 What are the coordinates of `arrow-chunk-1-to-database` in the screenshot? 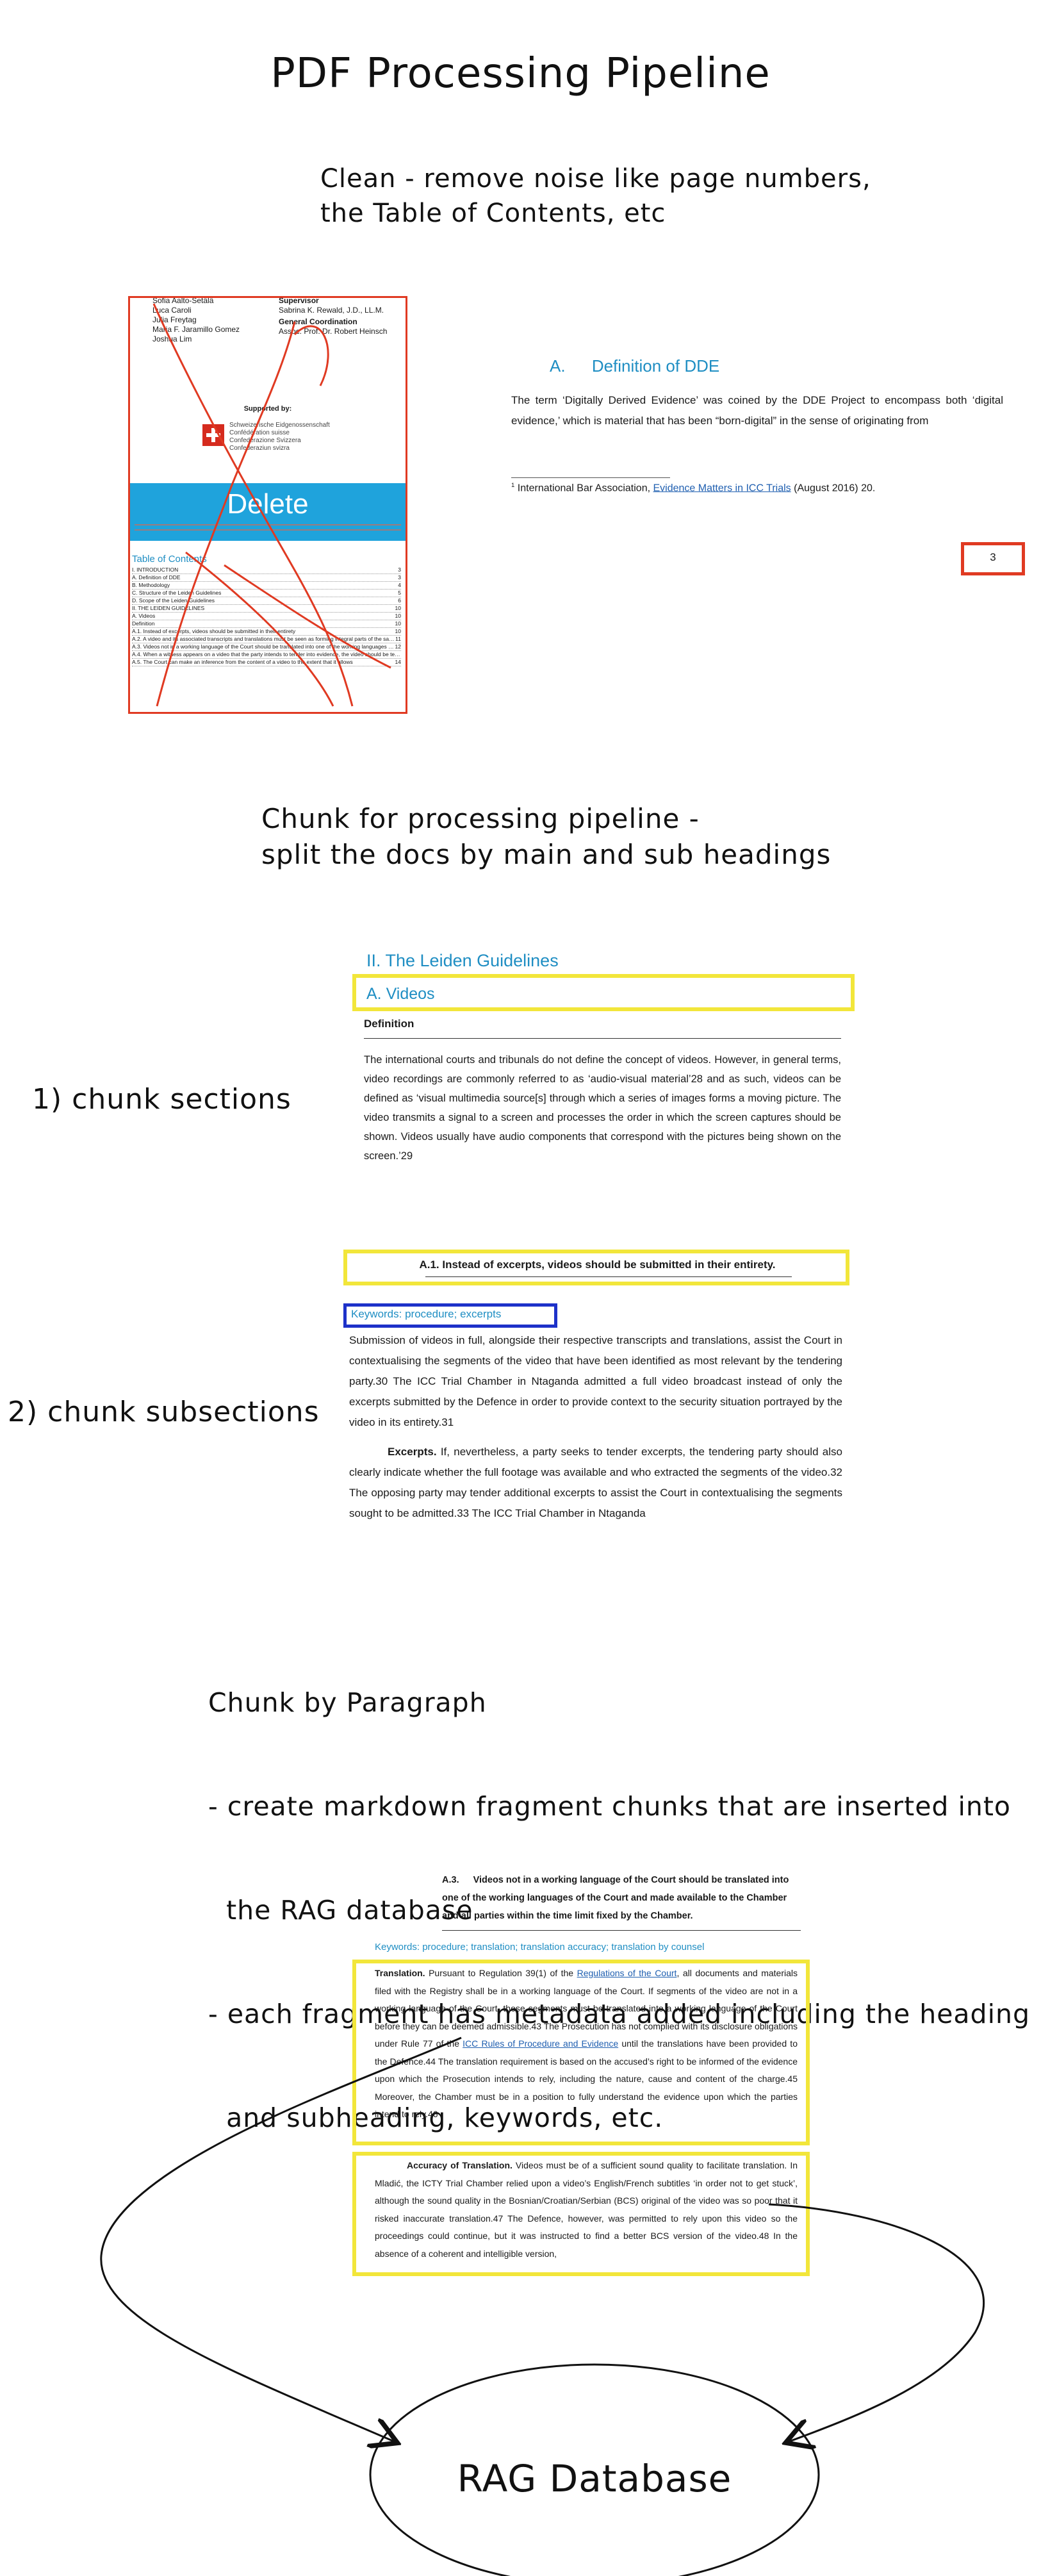 It's located at (281, 2238).